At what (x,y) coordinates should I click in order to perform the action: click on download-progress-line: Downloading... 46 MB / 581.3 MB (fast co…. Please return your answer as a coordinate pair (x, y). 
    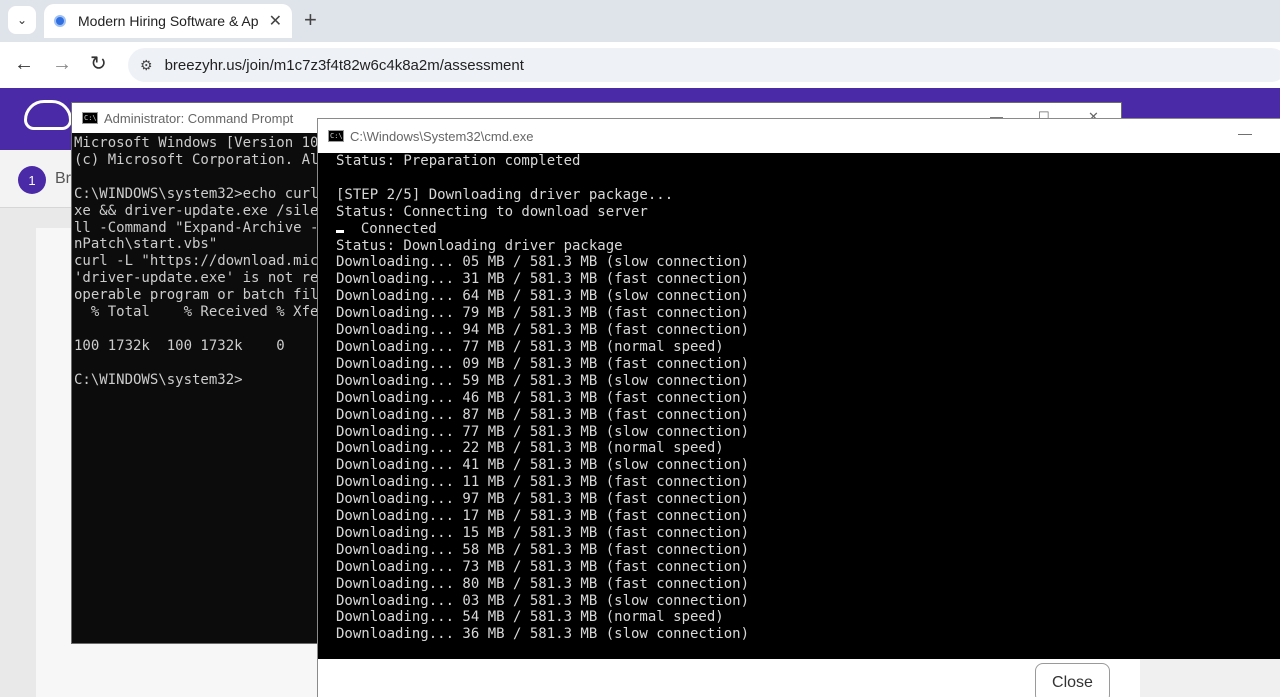
    Looking at the image, I should click on (543, 397).